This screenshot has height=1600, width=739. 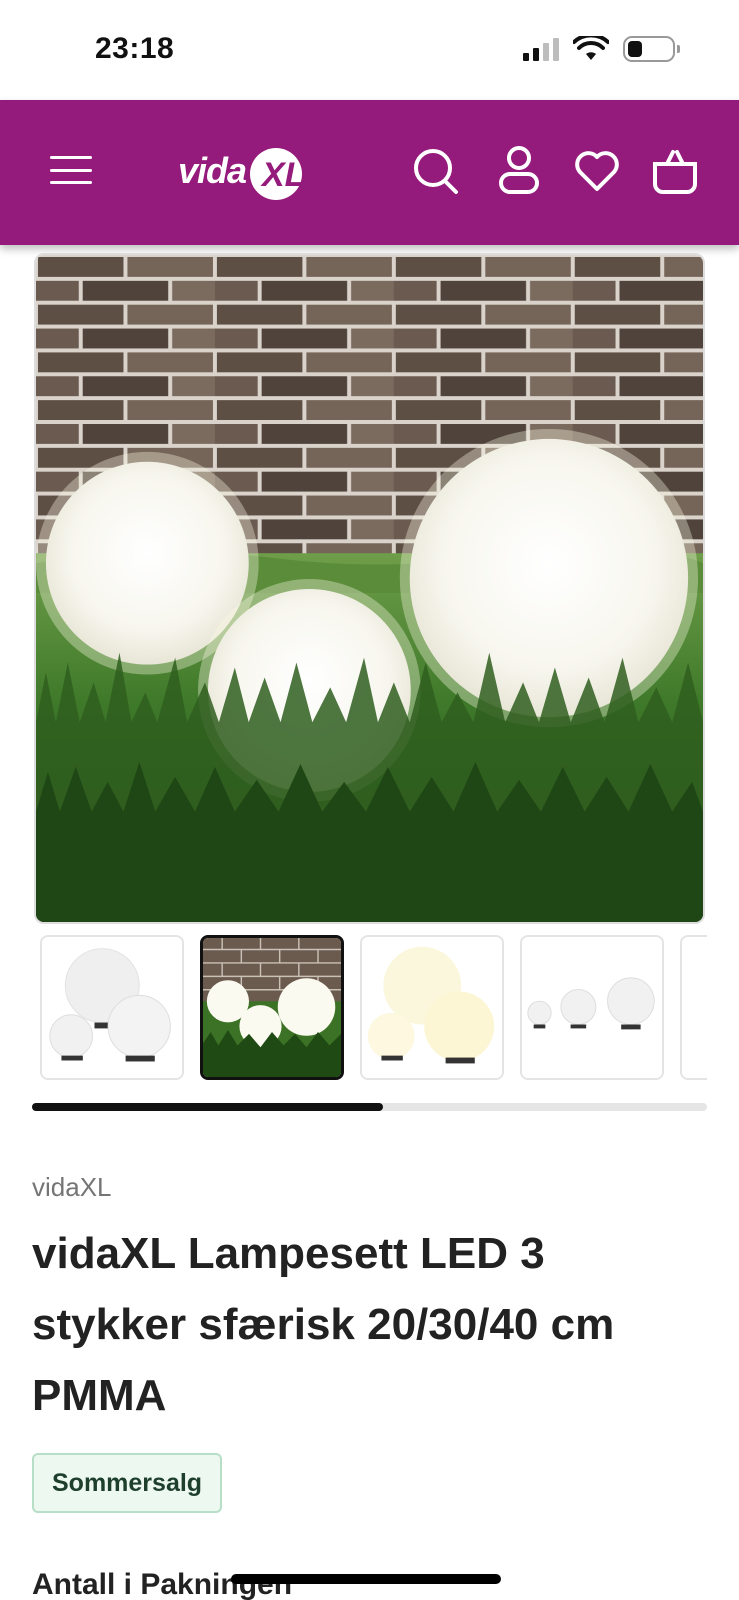 I want to click on status-icons, so click(x=601, y=49).